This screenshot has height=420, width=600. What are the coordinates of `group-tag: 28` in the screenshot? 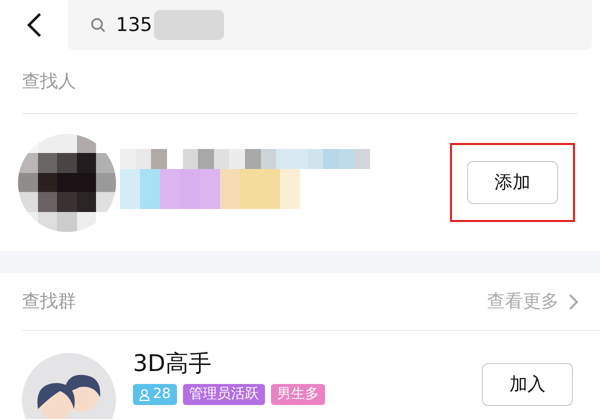 It's located at (155, 394).